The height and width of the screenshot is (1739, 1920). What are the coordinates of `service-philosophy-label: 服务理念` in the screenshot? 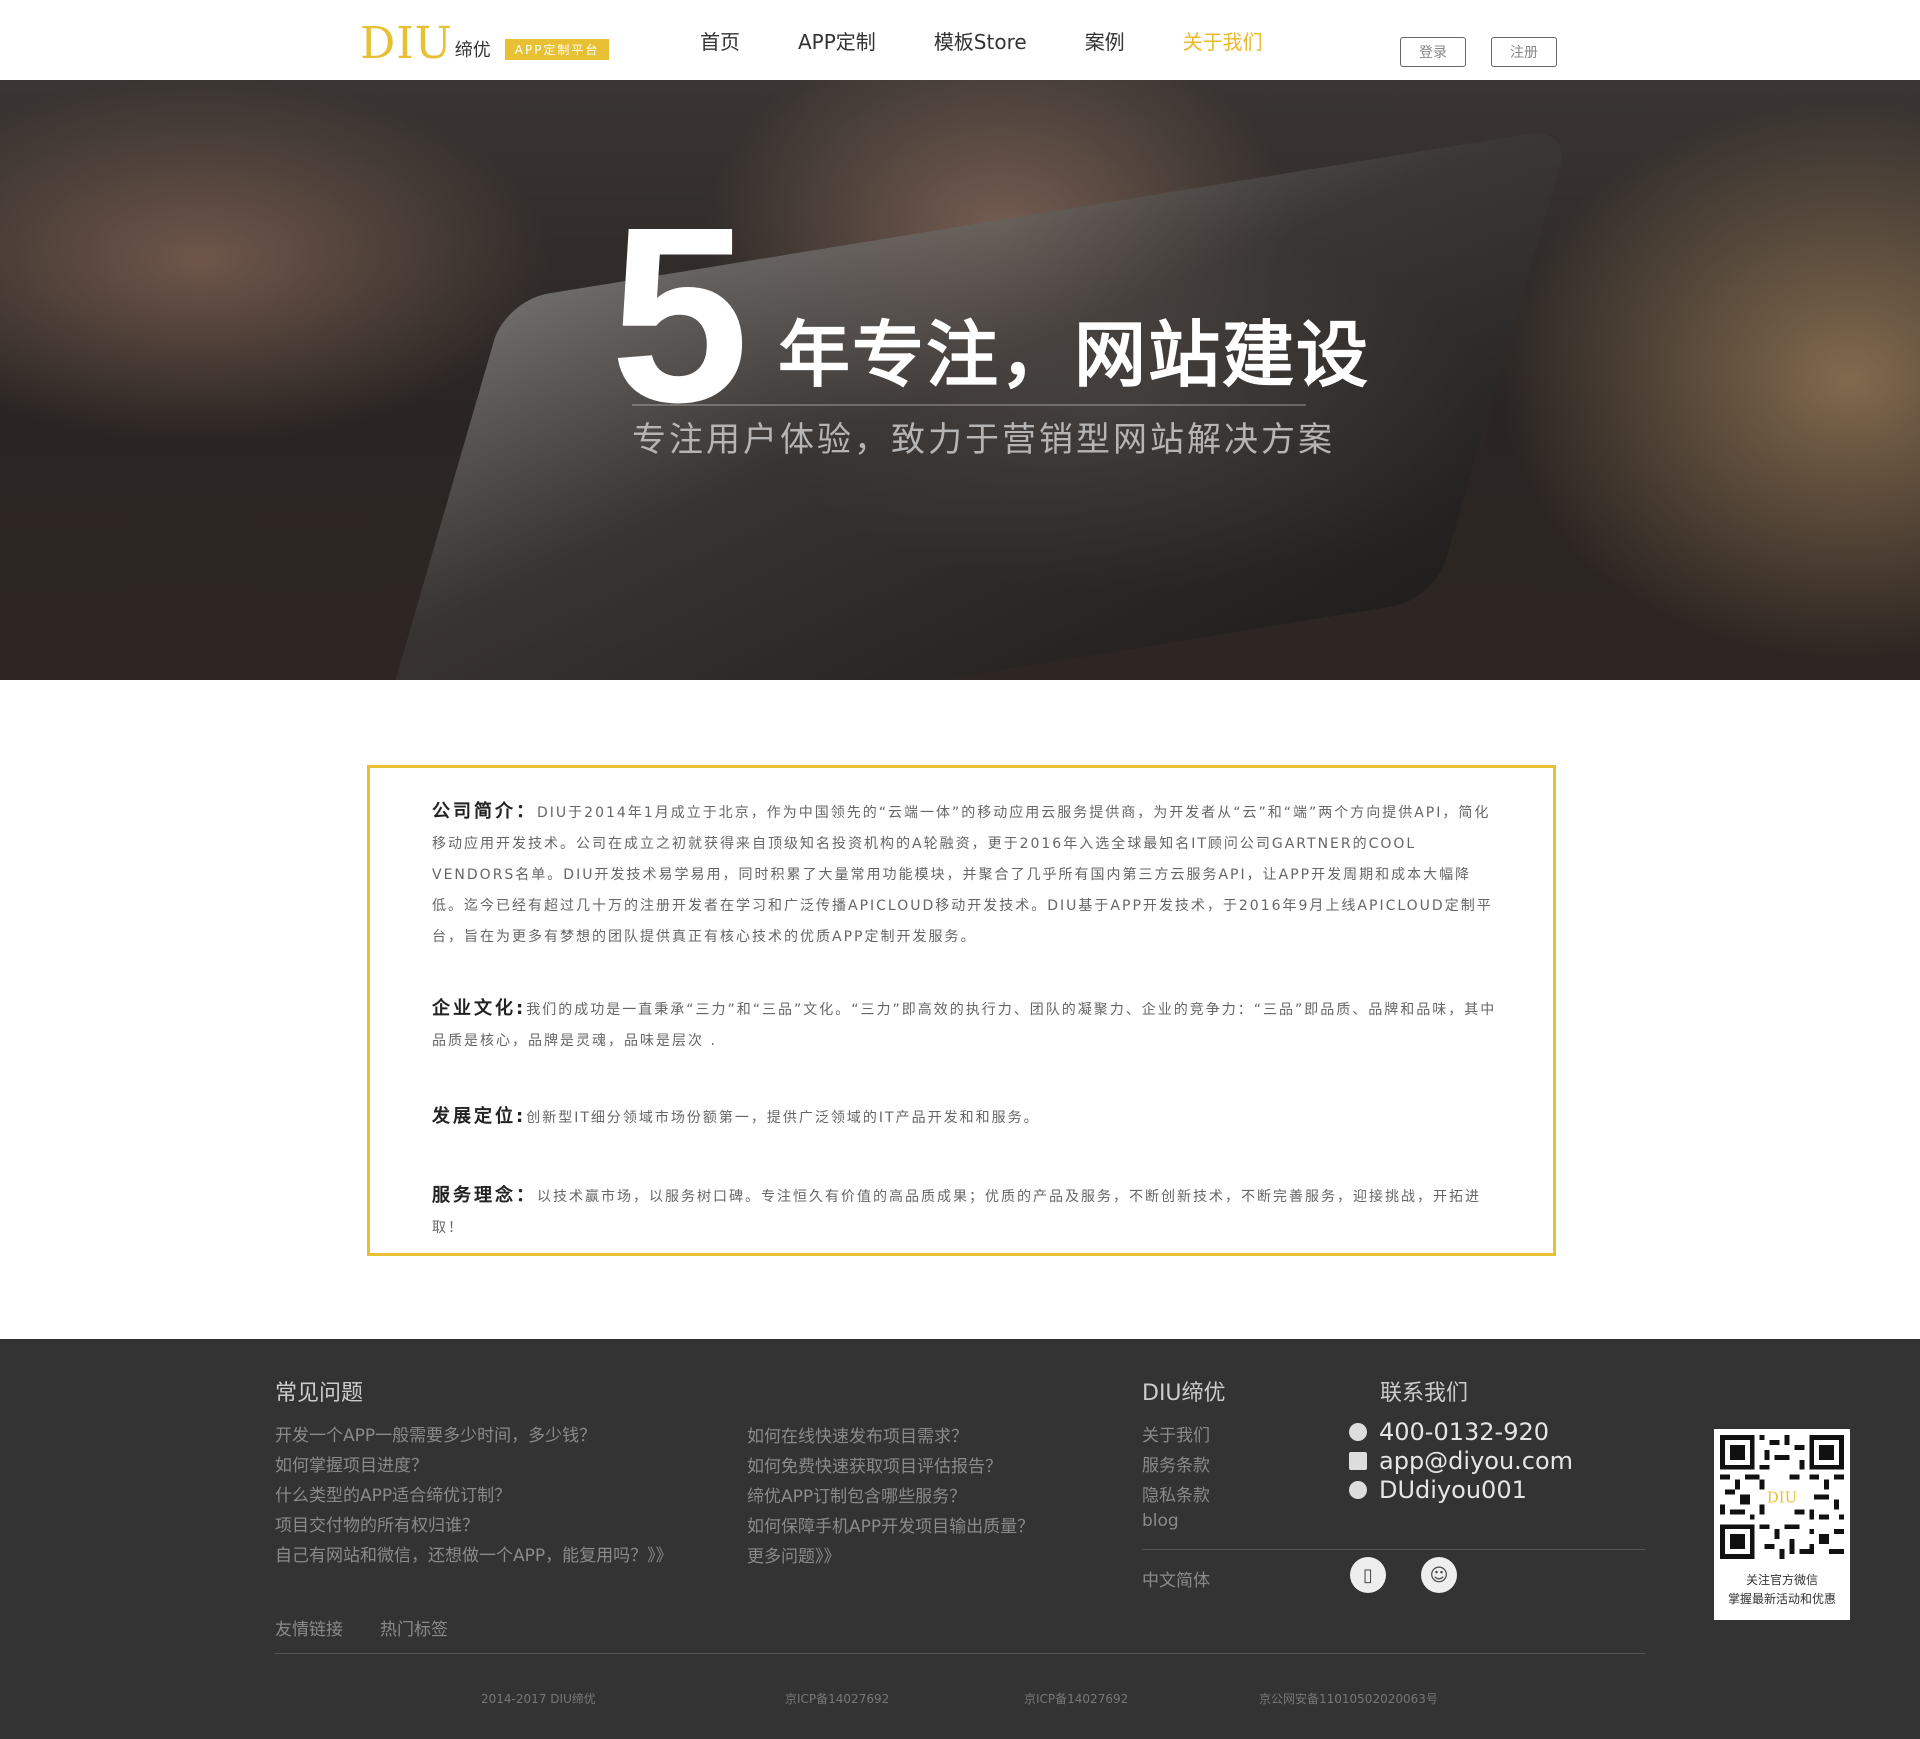 It's located at (474, 1195).